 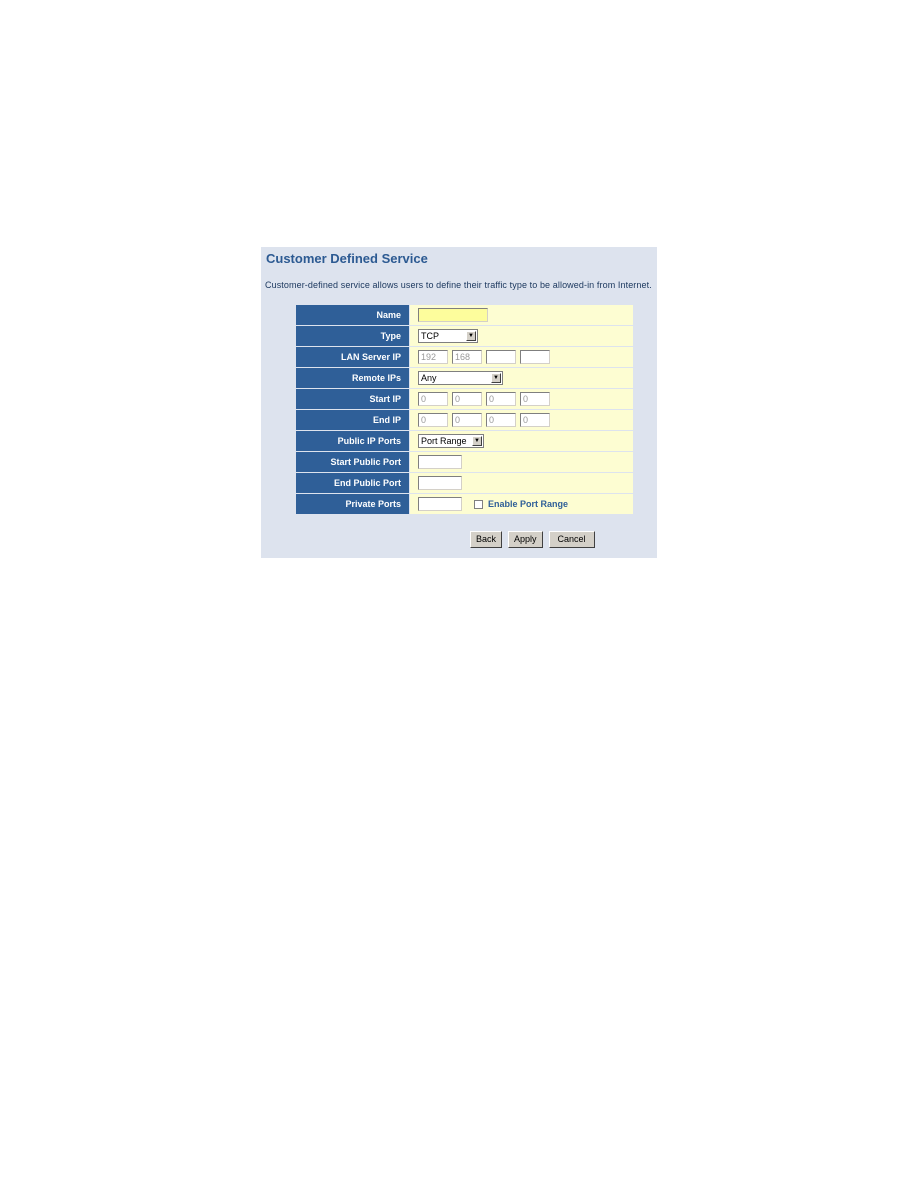 I want to click on end-ip-octet-3: 0, so click(x=501, y=420).